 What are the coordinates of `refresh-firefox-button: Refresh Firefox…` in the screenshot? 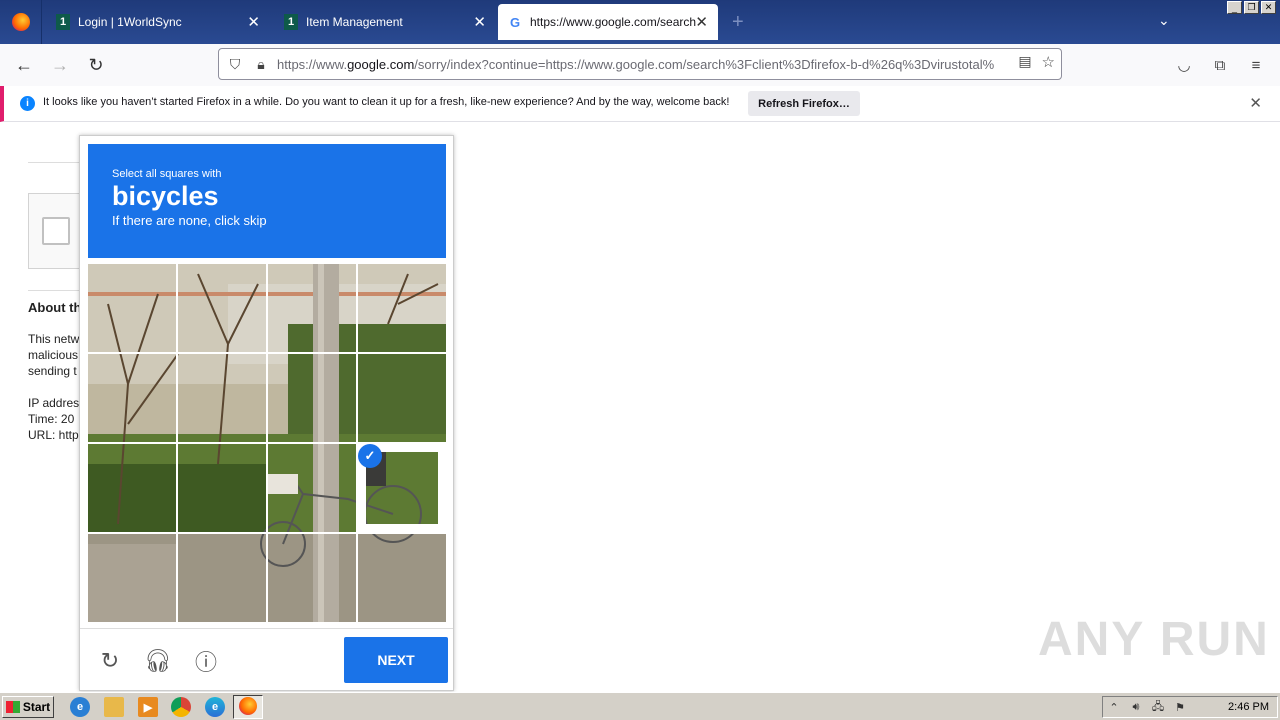 It's located at (804, 103).